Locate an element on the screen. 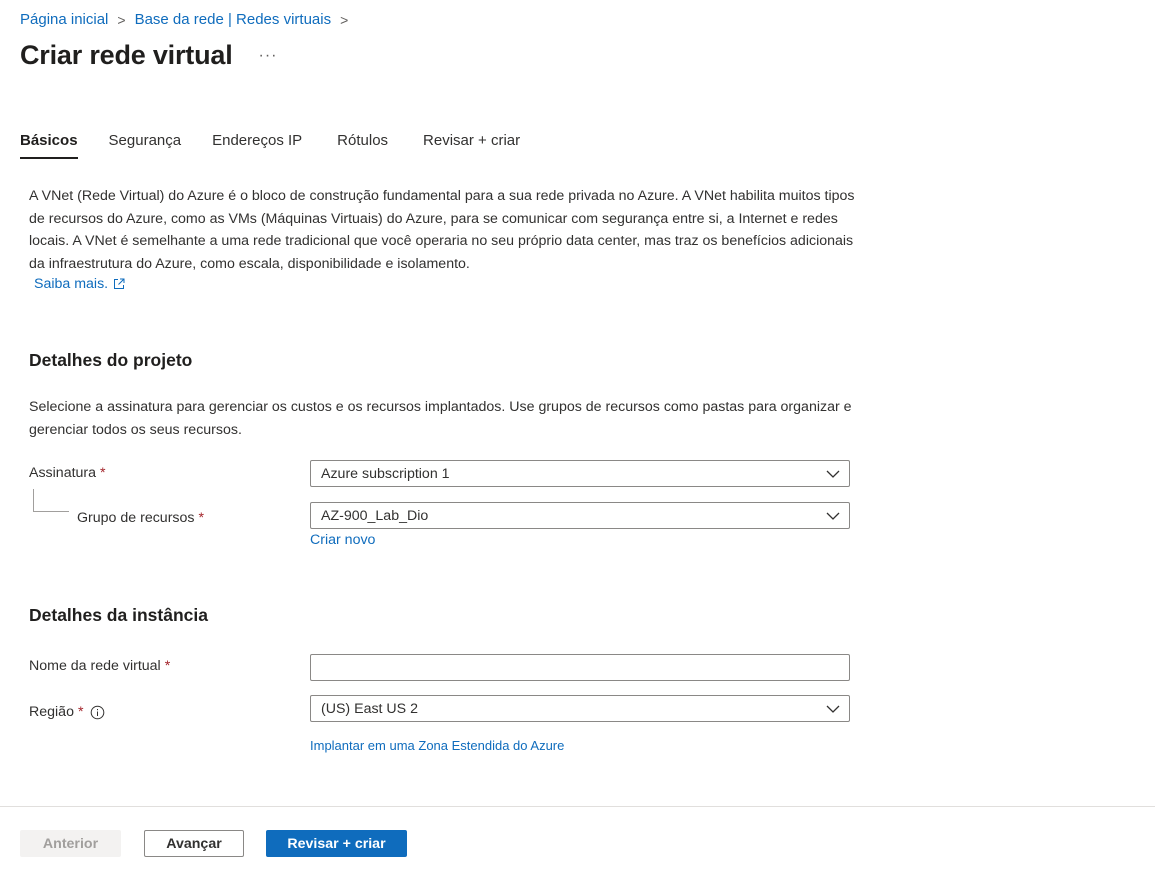 The width and height of the screenshot is (1155, 871). subscription-label-text: Assinatura is located at coordinates (63, 473).